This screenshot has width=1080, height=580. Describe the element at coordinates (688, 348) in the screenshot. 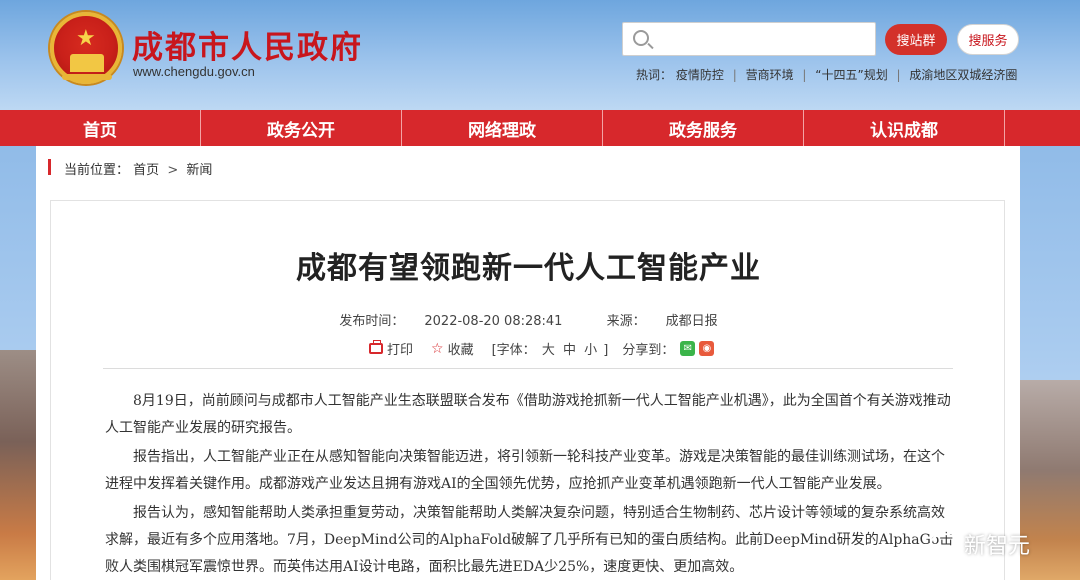

I see `wechat-share-icon: ✉` at that location.